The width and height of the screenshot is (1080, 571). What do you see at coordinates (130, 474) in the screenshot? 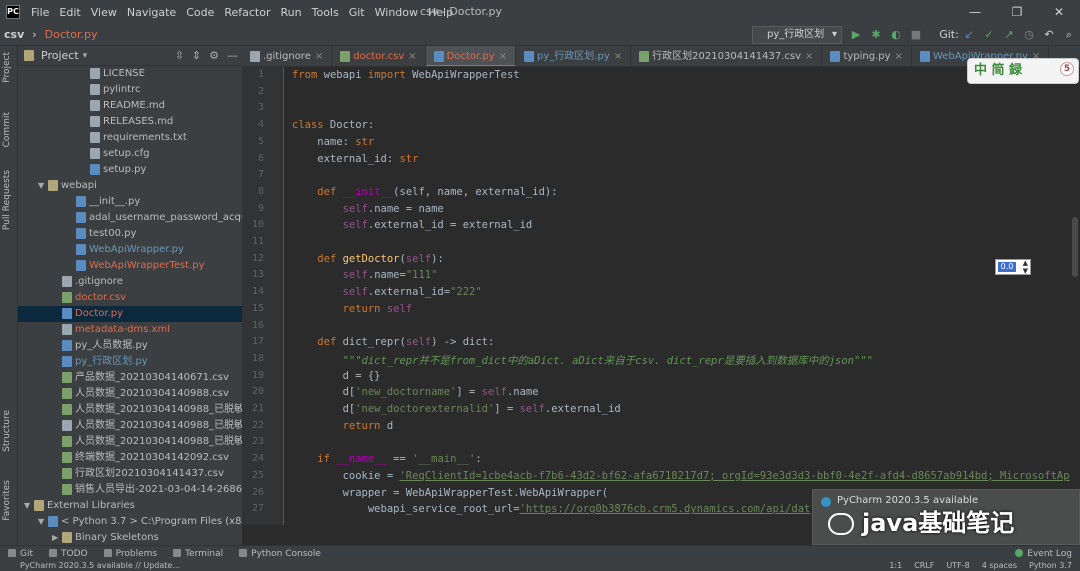
I see `tree-item: 行政区划20210304141437.csv` at bounding box center [130, 474].